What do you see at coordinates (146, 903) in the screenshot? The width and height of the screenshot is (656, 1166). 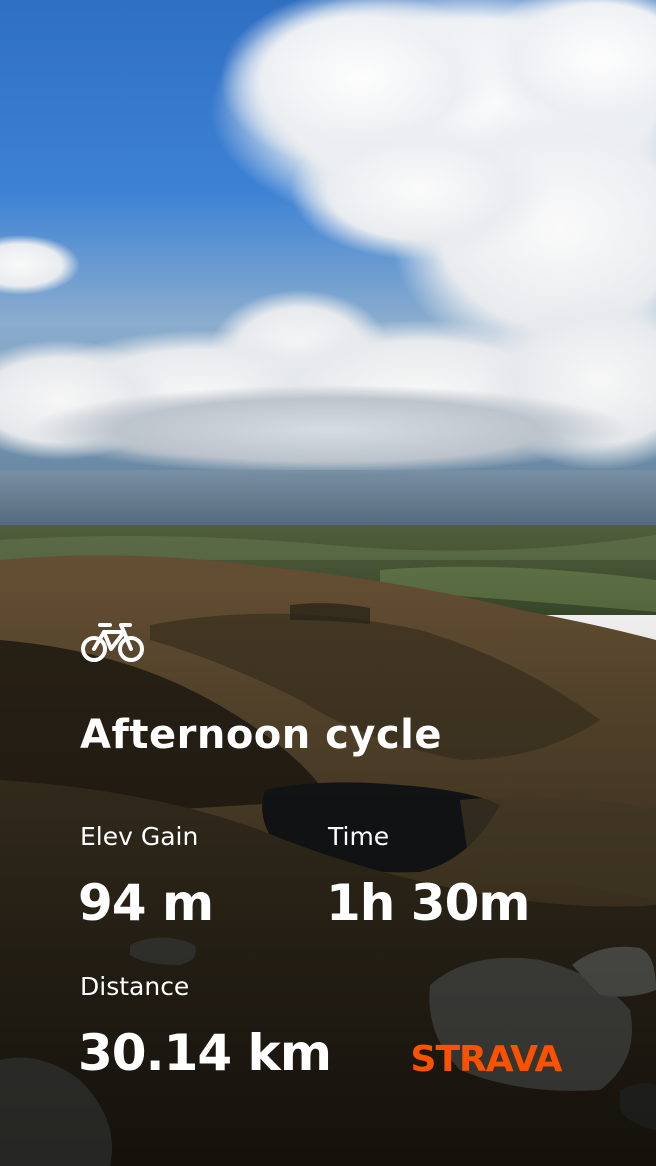 I see `elev-gain-value: 94 m` at bounding box center [146, 903].